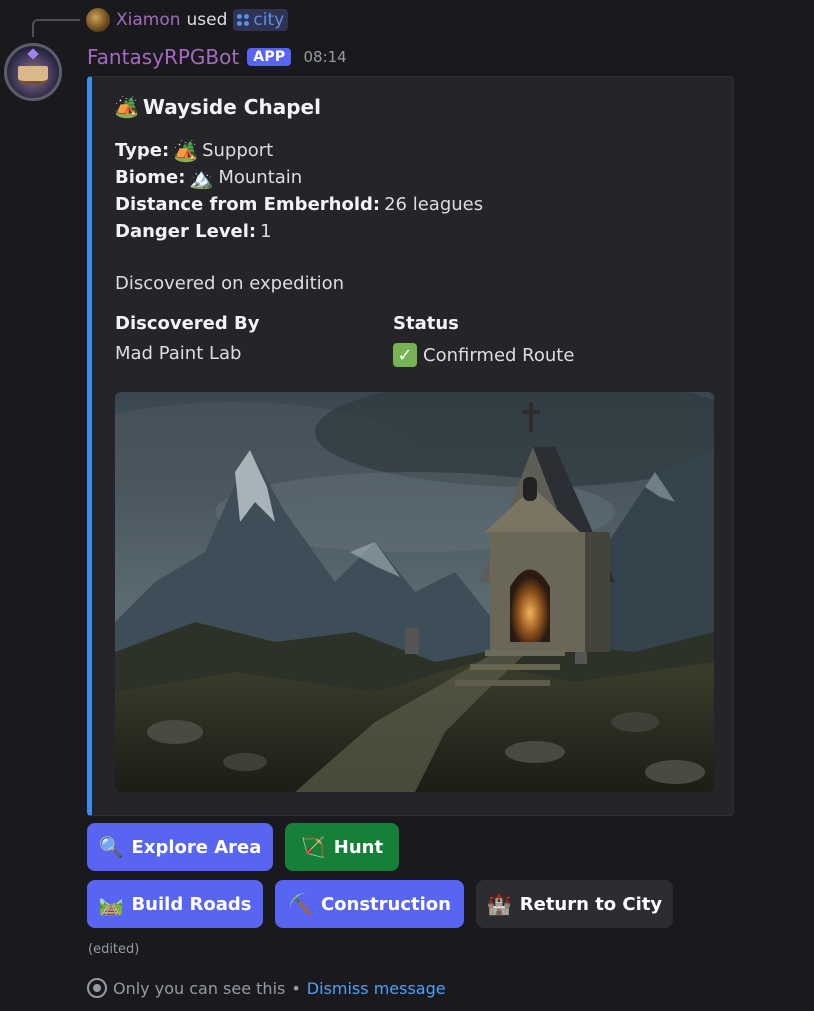 This screenshot has width=814, height=1011. What do you see at coordinates (230, 283) in the screenshot?
I see `embed-description: Discovered on expedition` at bounding box center [230, 283].